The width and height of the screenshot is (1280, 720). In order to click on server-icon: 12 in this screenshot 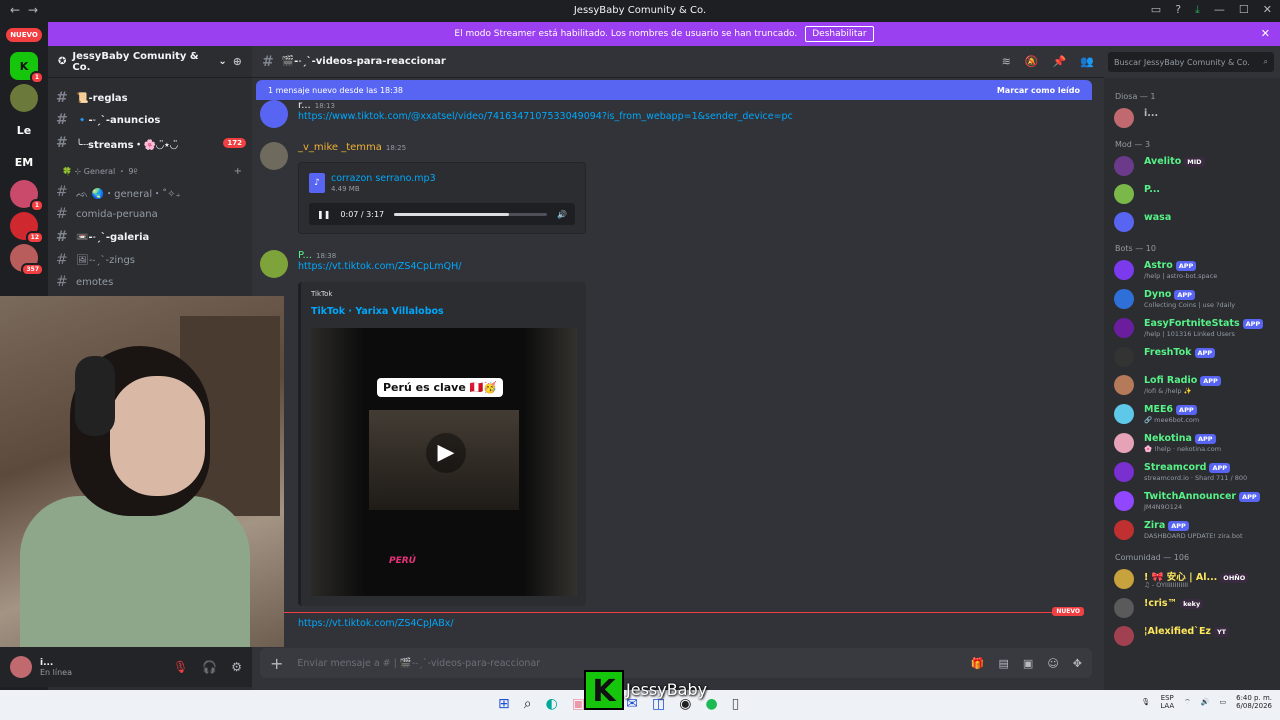, I will do `click(27, 228)`.